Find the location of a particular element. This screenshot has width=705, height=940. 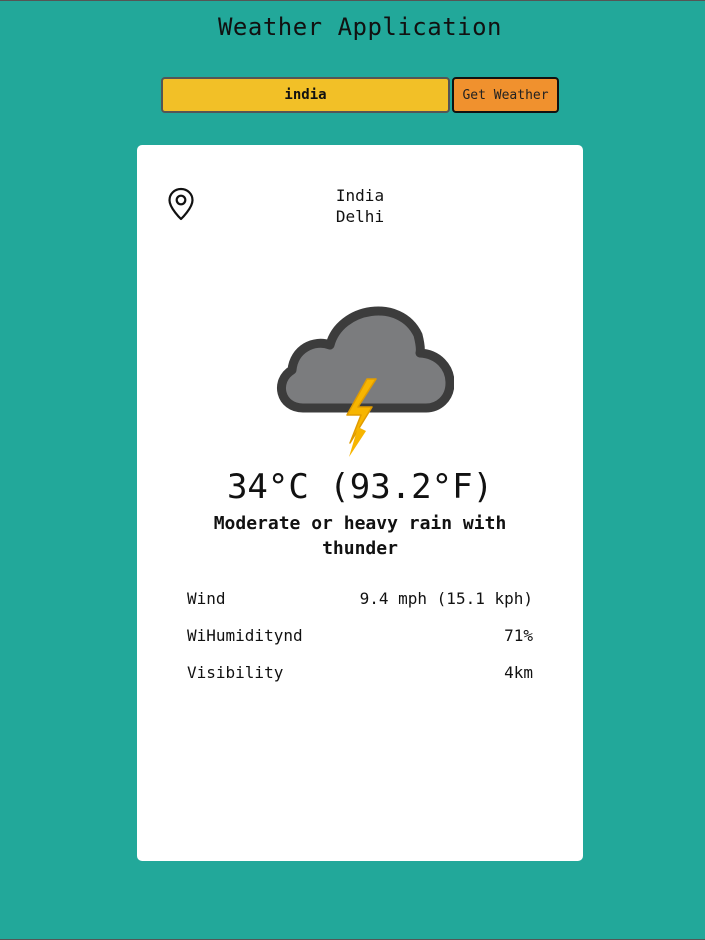

location-city: Delhi is located at coordinates (360, 216).